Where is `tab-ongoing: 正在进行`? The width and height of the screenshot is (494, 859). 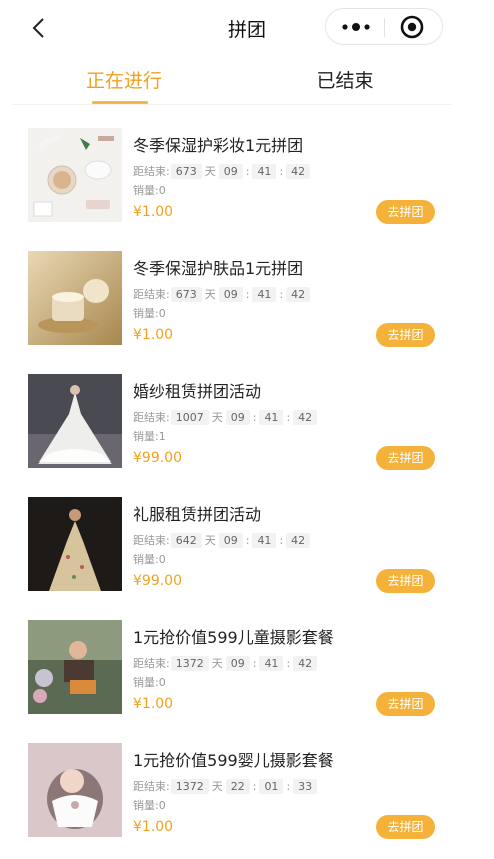
tab-ongoing: 正在进行 is located at coordinates (124, 79).